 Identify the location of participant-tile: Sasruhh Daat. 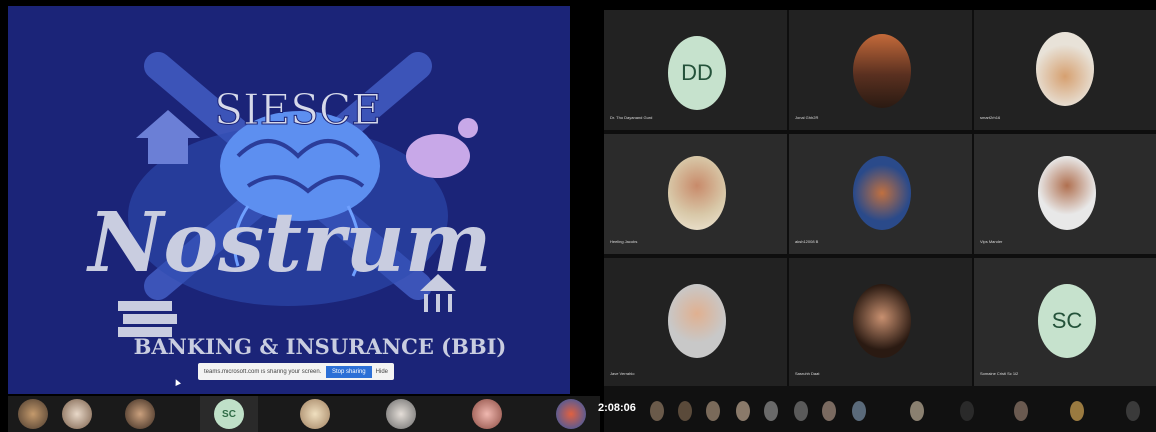
(880, 322).